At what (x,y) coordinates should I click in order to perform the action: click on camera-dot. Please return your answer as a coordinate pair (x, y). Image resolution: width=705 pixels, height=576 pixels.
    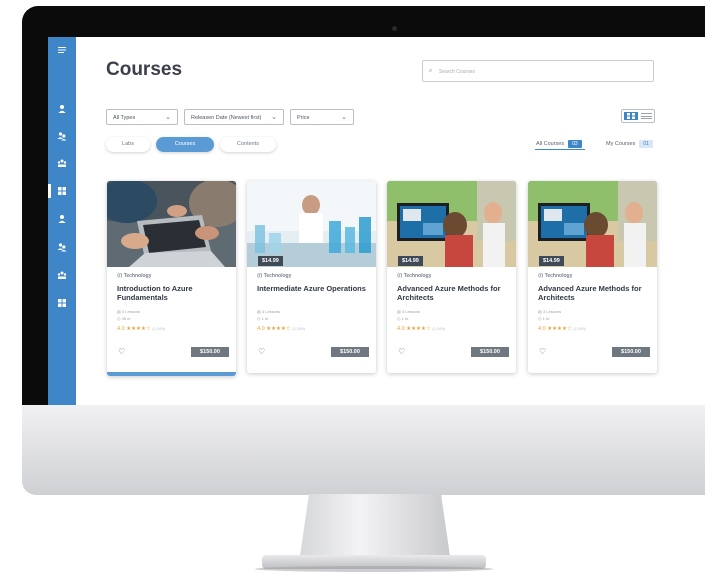
    Looking at the image, I should click on (394, 28).